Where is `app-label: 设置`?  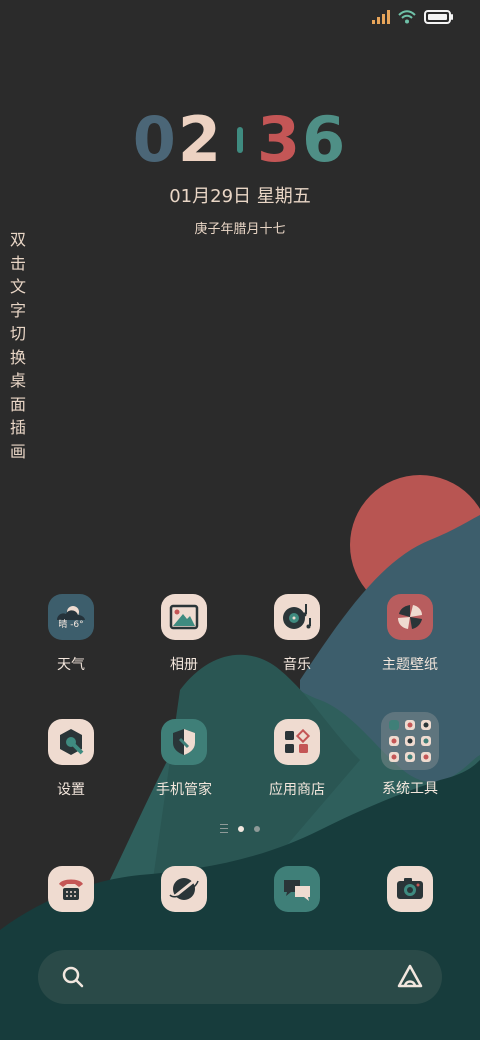 app-label: 设置 is located at coordinates (71, 790).